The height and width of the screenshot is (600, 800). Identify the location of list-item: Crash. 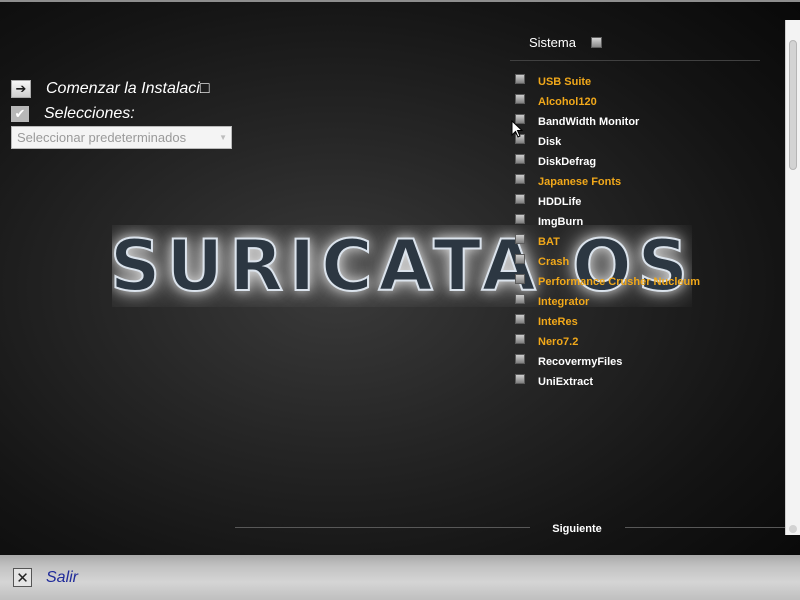
(607, 262).